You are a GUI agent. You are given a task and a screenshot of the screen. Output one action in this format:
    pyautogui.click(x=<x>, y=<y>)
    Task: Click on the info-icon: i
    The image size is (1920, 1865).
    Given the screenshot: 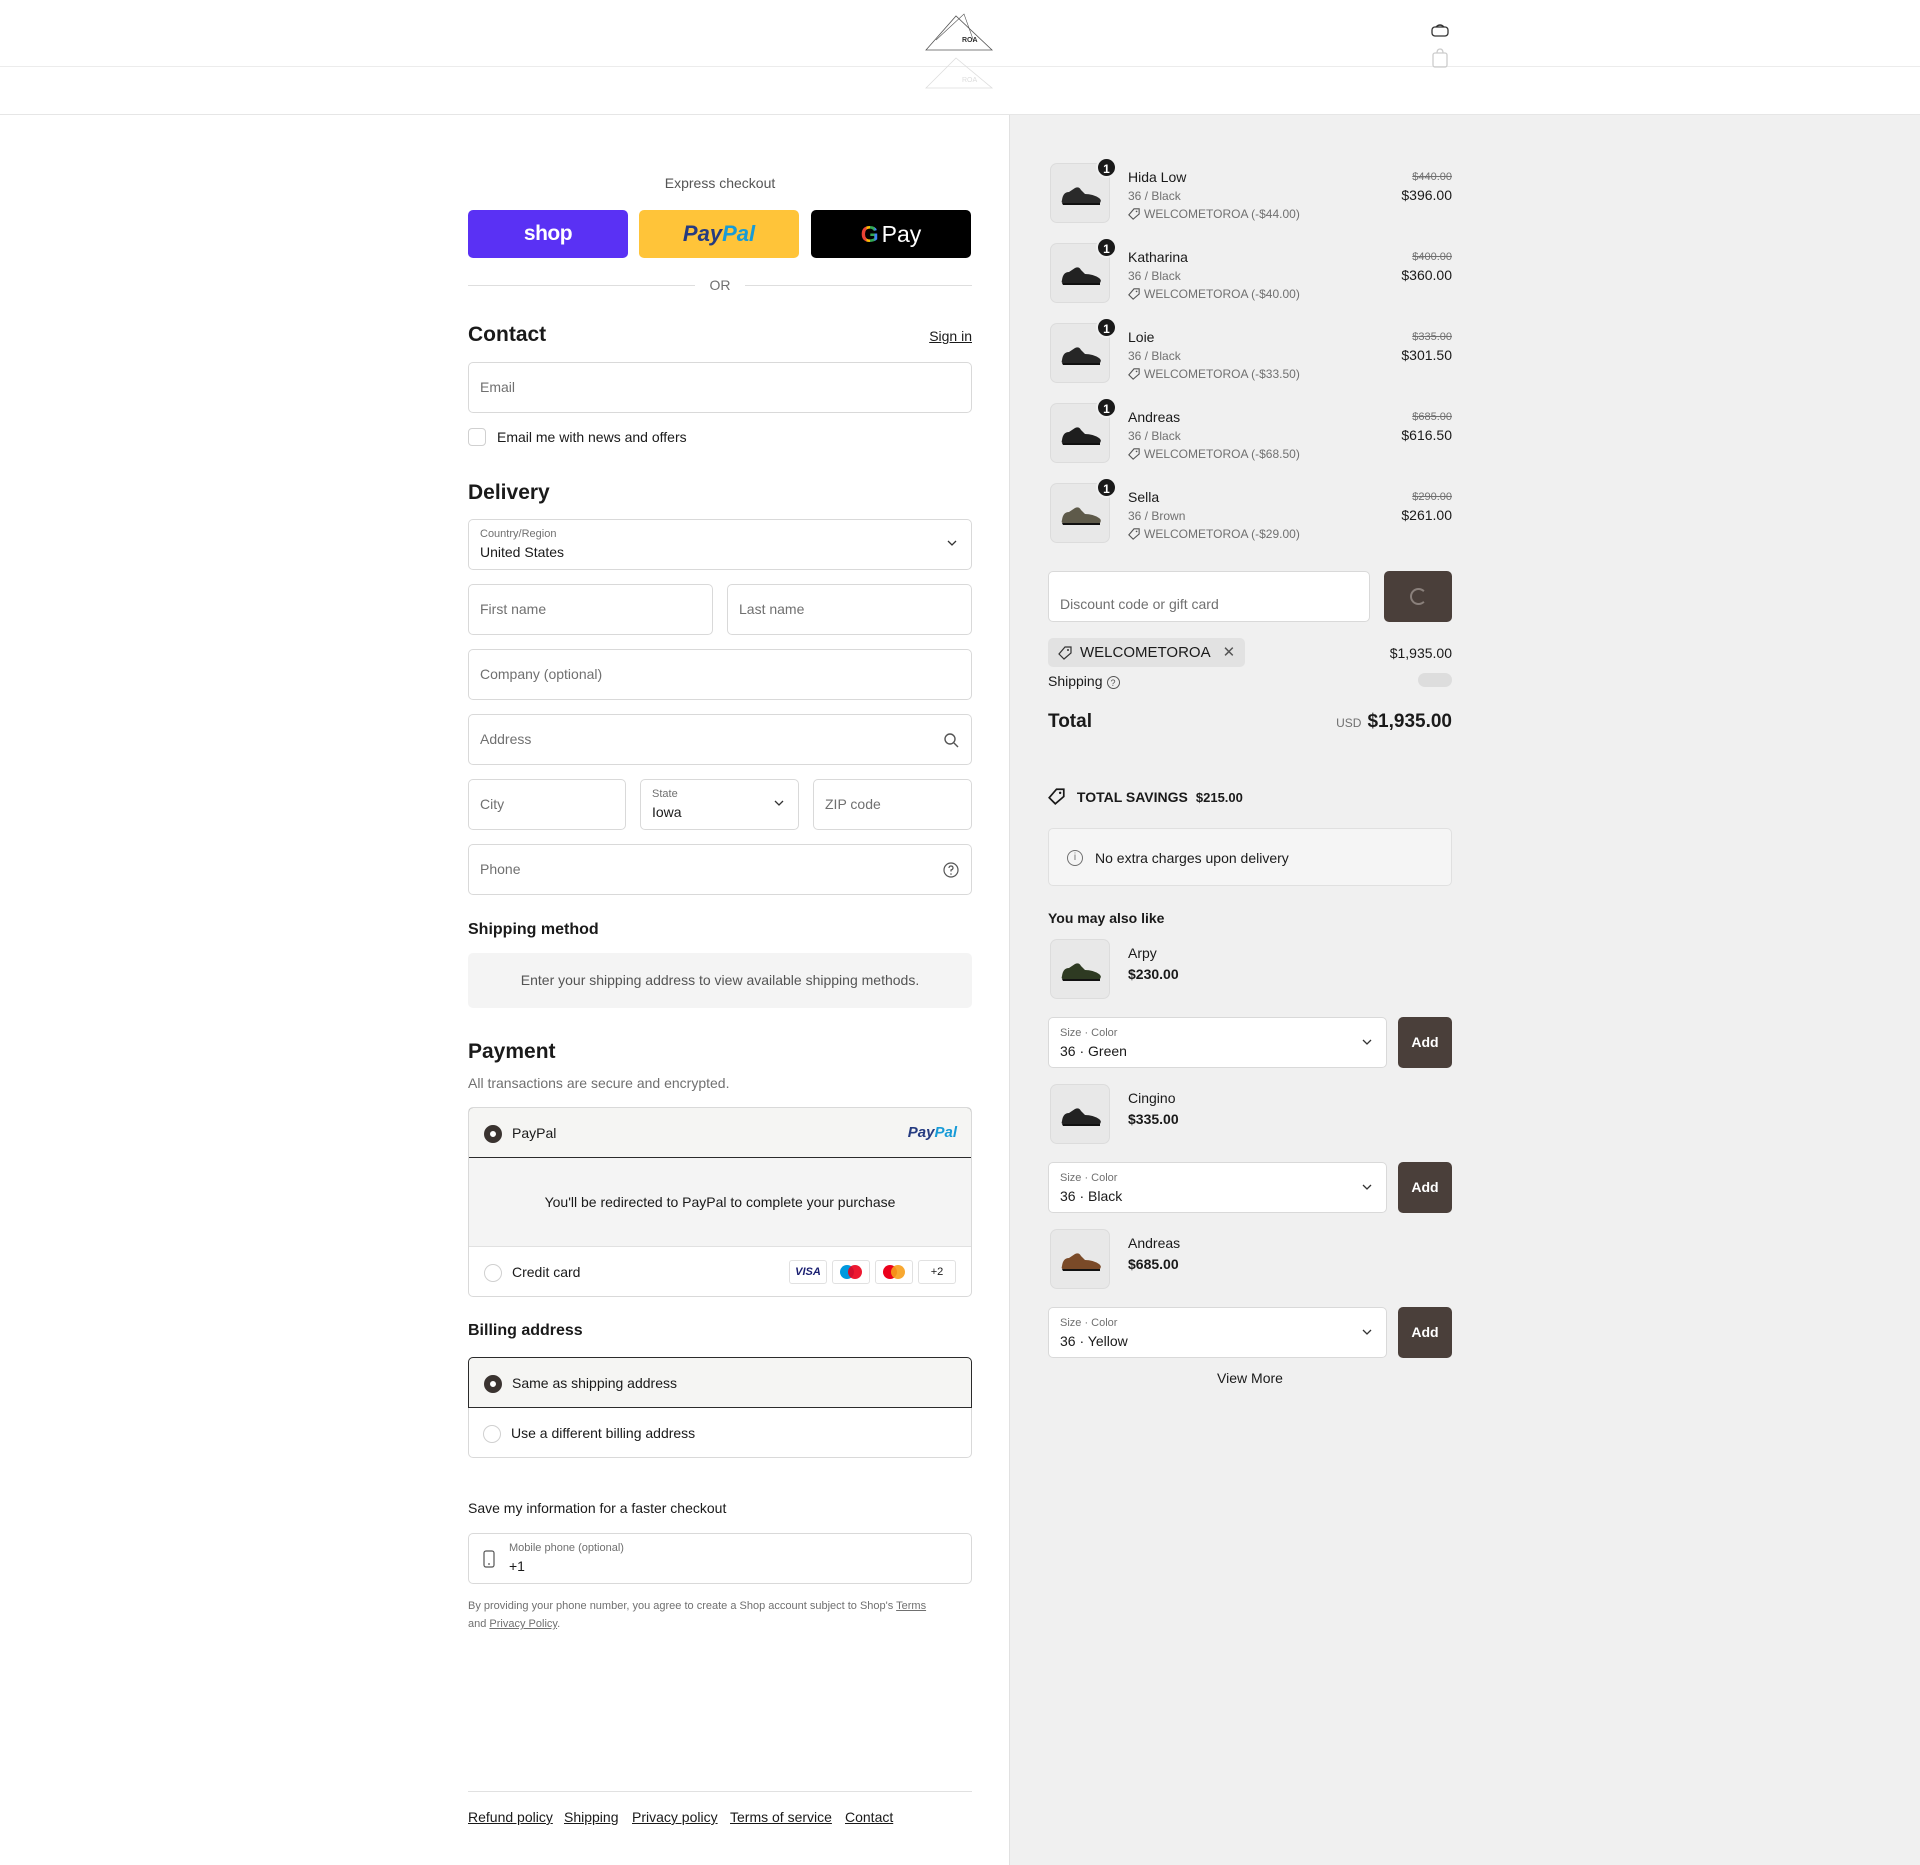 What is the action you would take?
    pyautogui.click(x=1075, y=858)
    